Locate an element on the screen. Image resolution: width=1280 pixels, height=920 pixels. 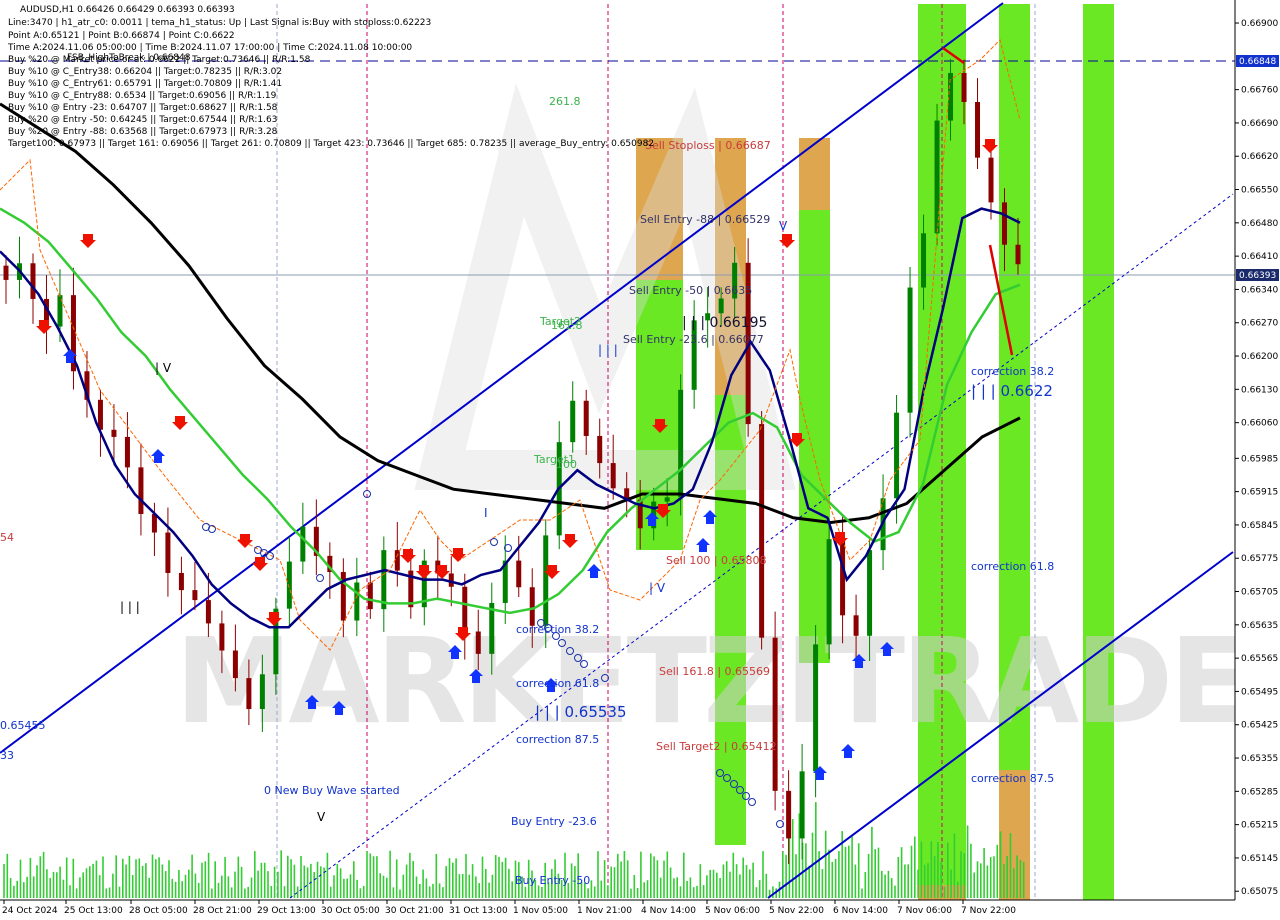
annotation-label: Sell 161.8 | 0.65569 is located at coordinates (714, 671).